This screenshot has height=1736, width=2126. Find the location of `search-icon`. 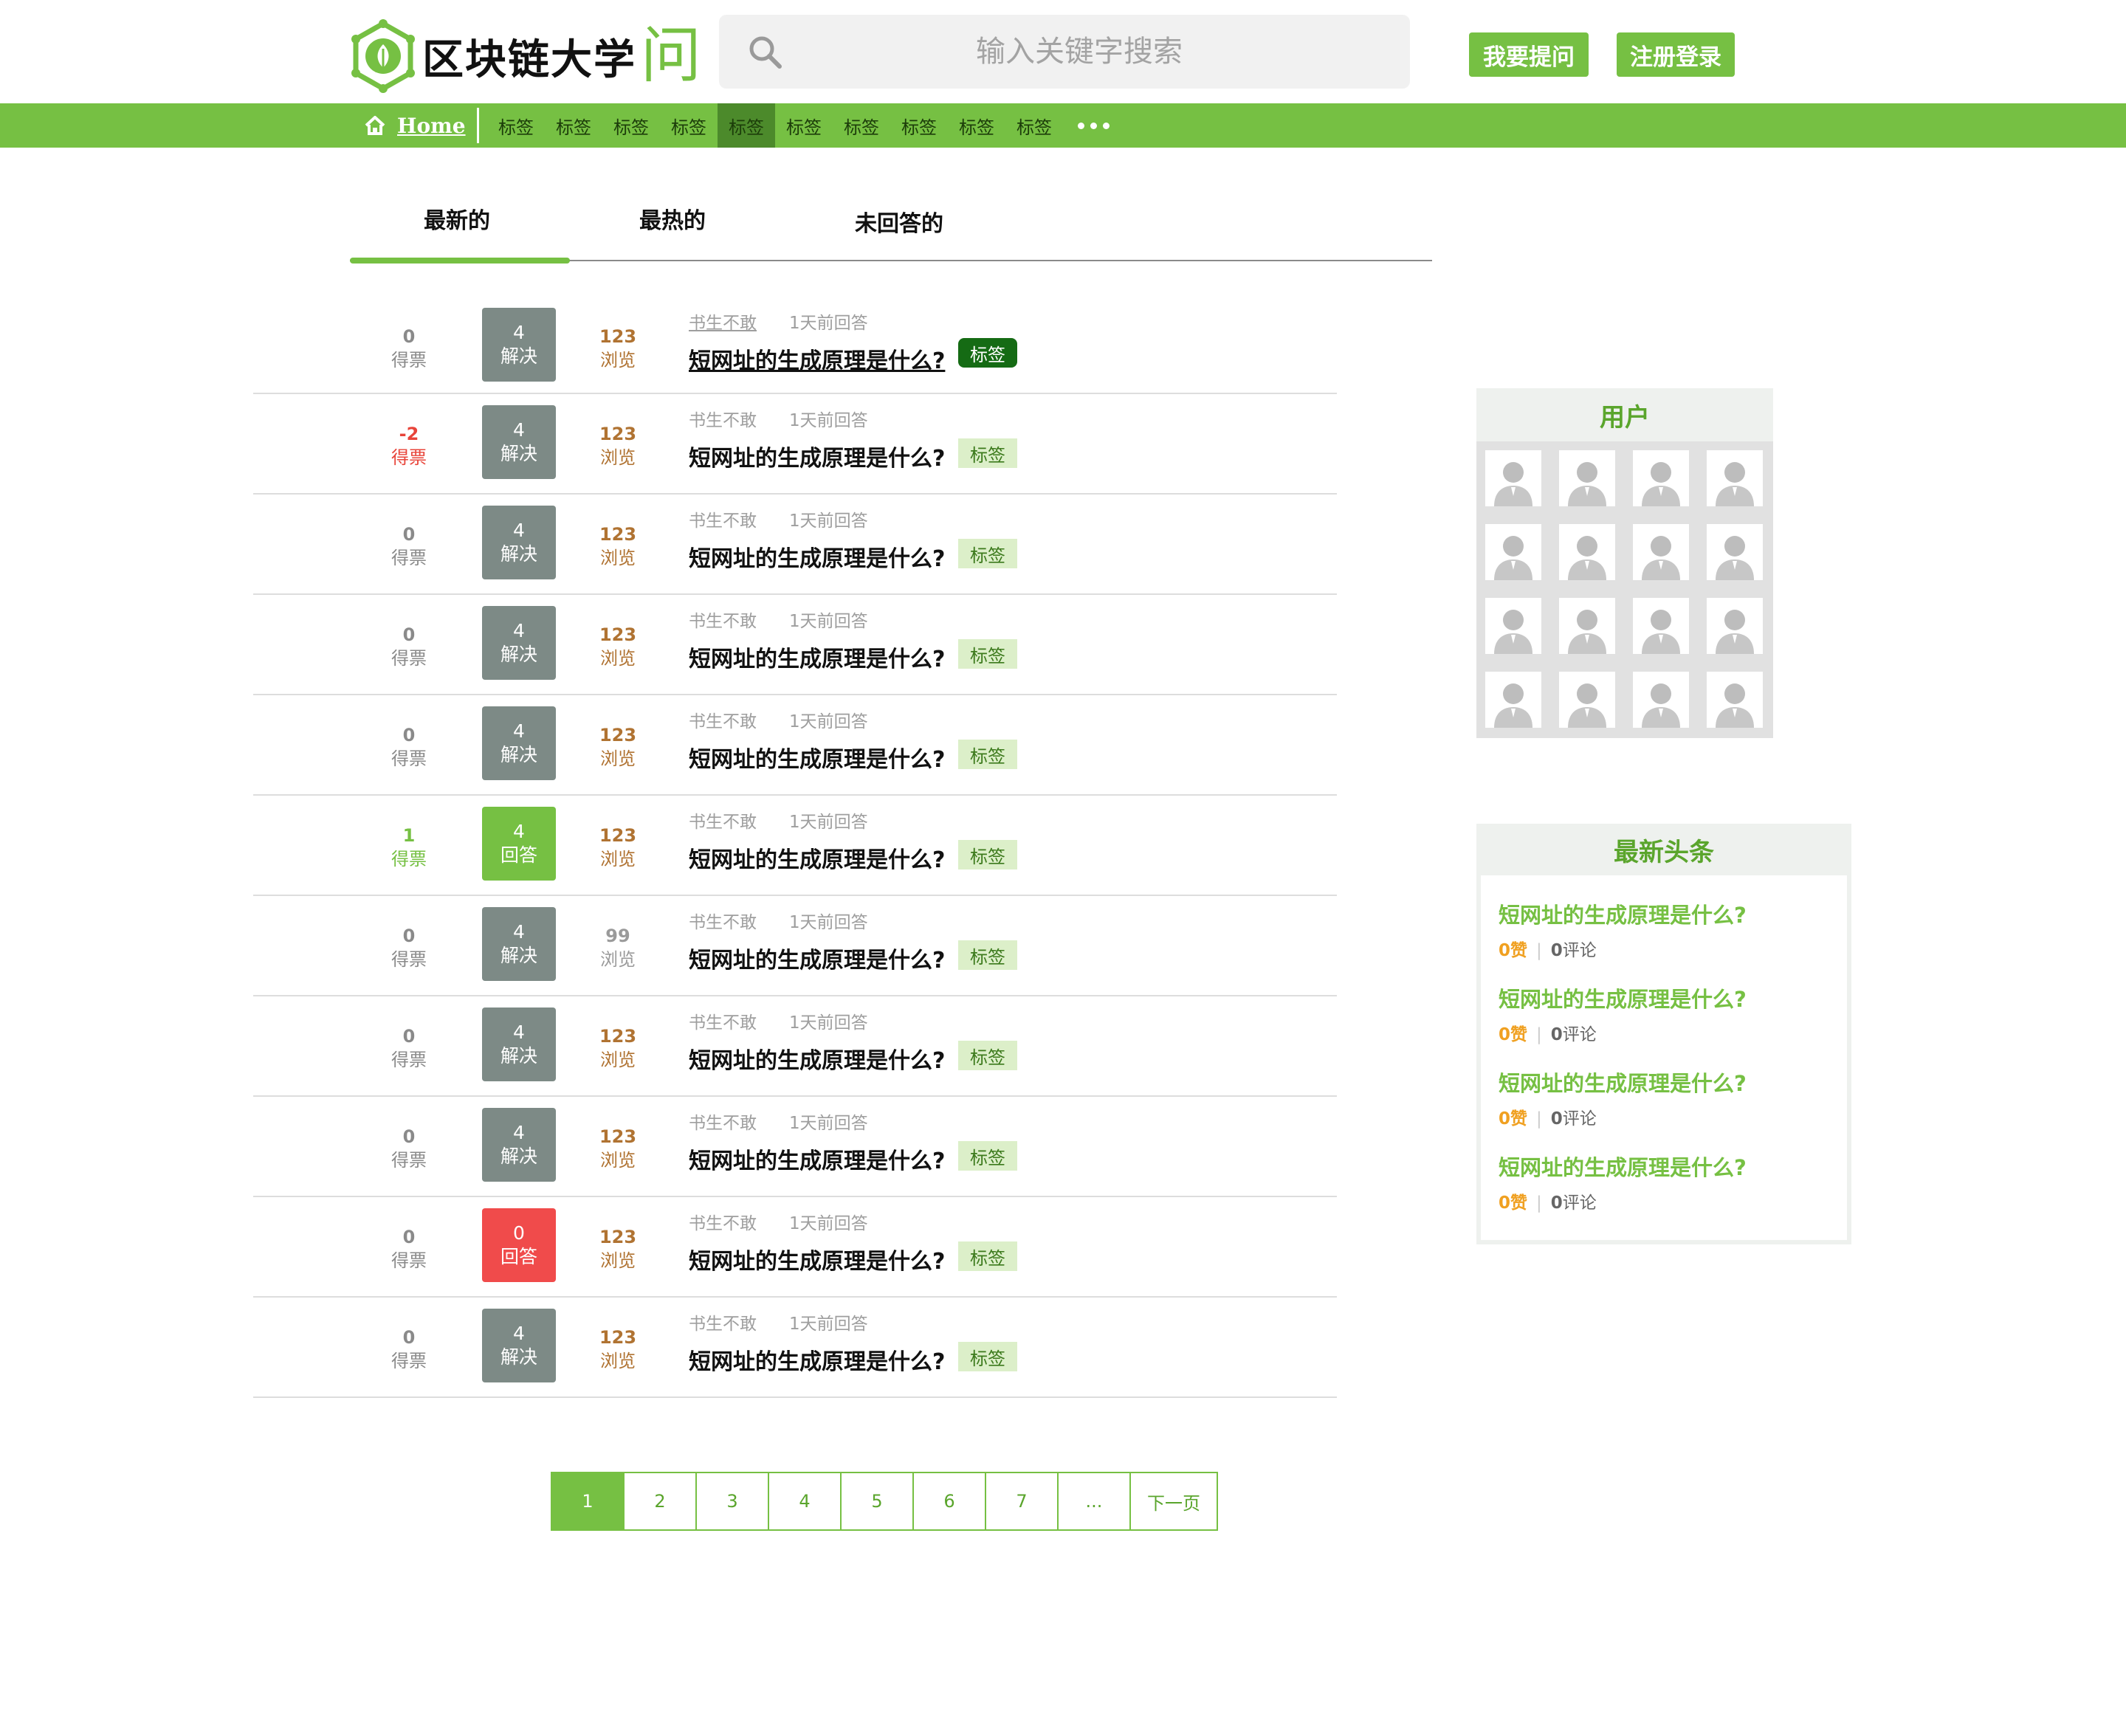

search-icon is located at coordinates (765, 51).